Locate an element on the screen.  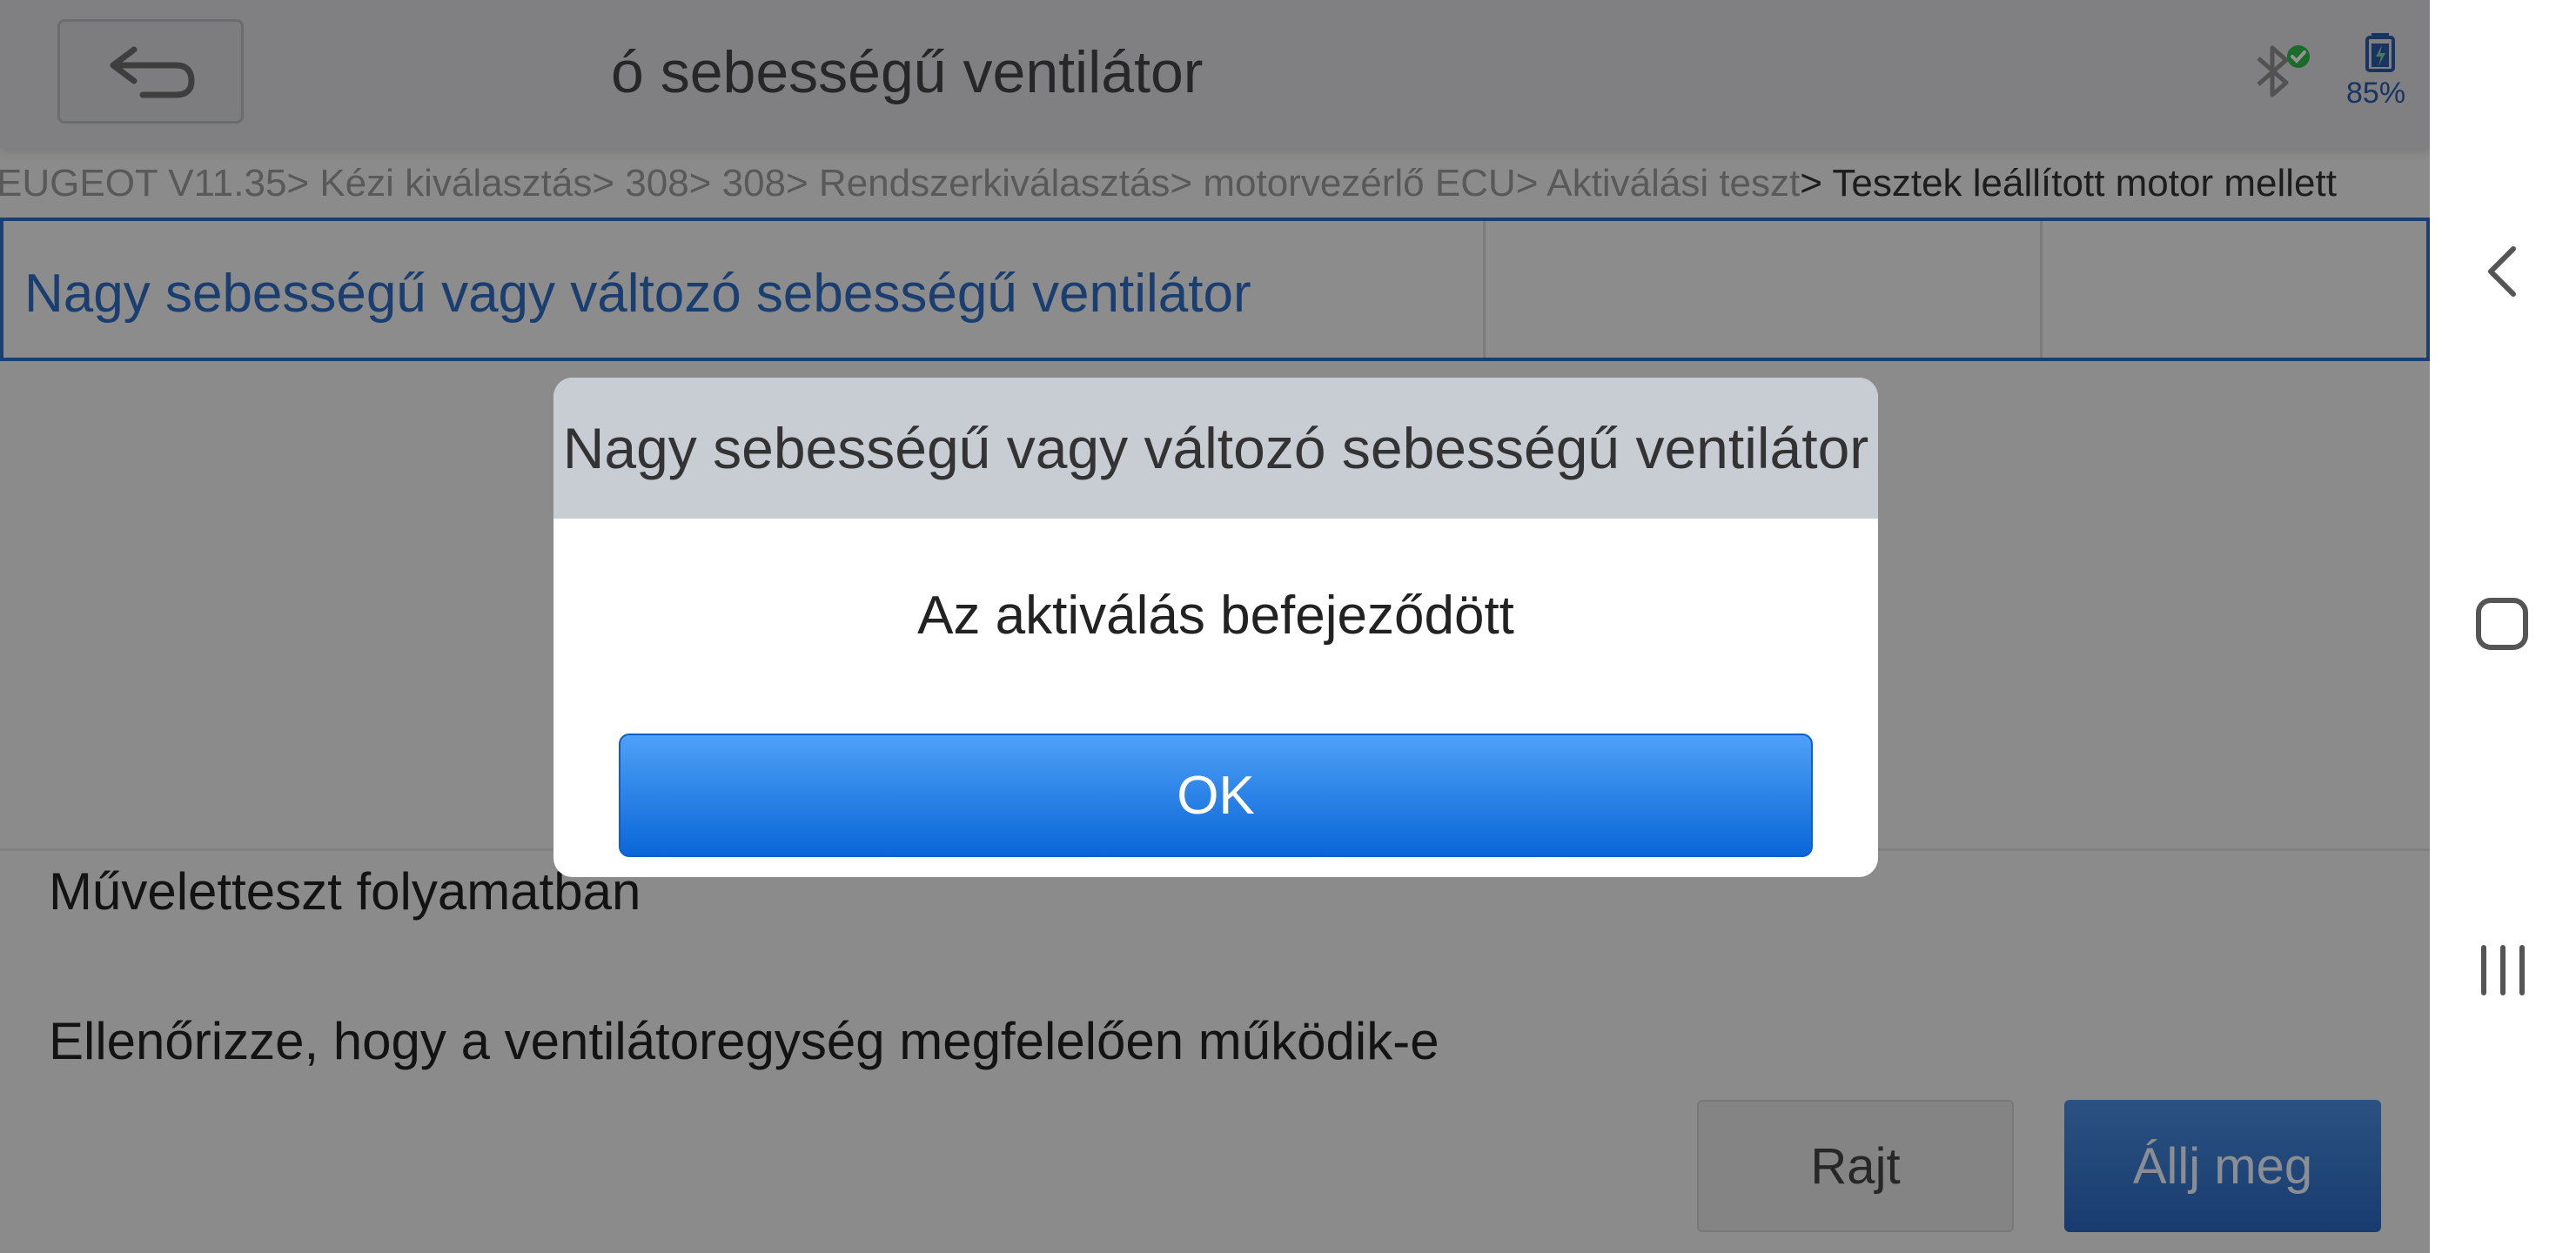
nav-home-icon is located at coordinates (2502, 624).